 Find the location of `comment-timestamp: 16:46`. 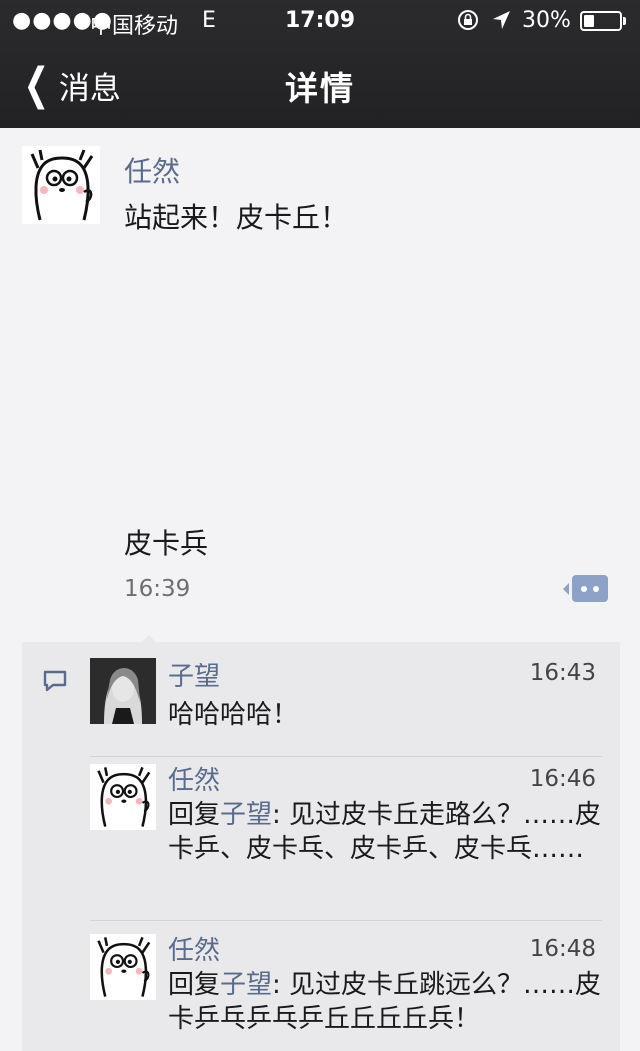

comment-timestamp: 16:46 is located at coordinates (562, 779).